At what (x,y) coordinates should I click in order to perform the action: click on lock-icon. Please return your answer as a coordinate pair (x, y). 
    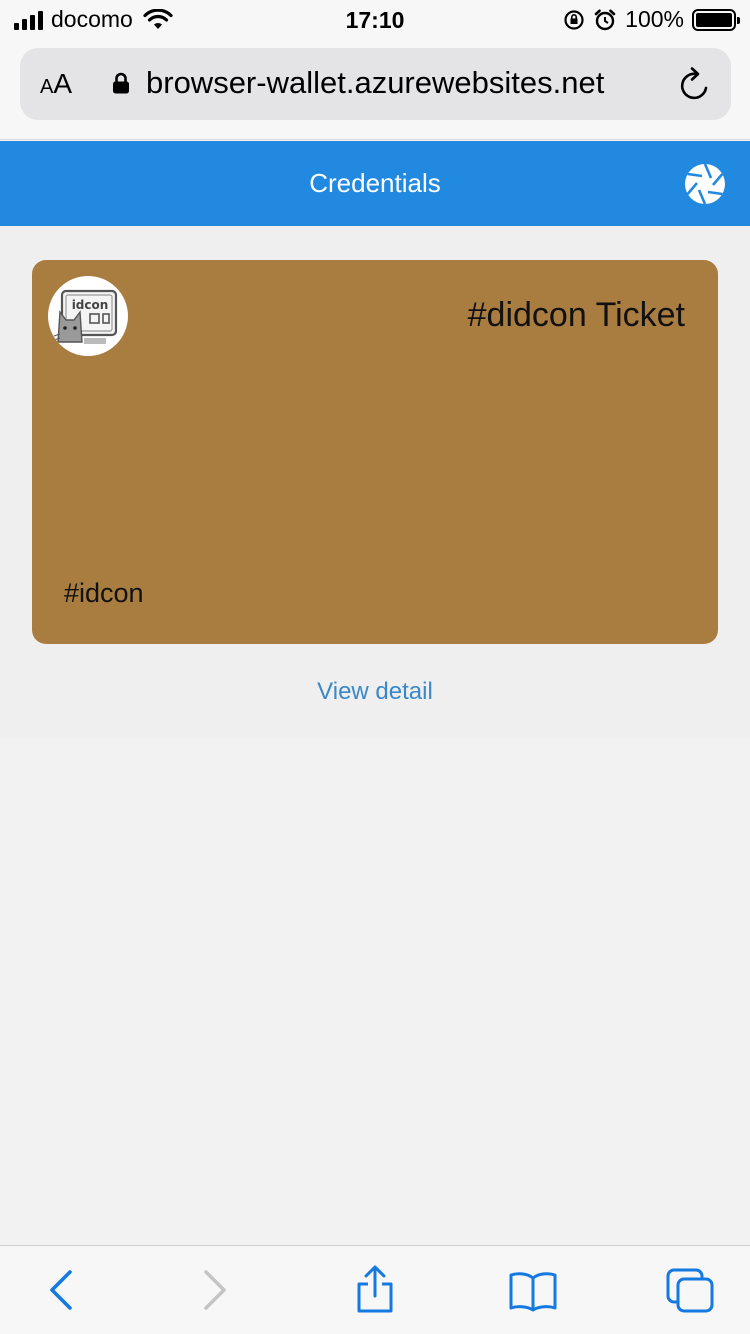
    Looking at the image, I should click on (121, 83).